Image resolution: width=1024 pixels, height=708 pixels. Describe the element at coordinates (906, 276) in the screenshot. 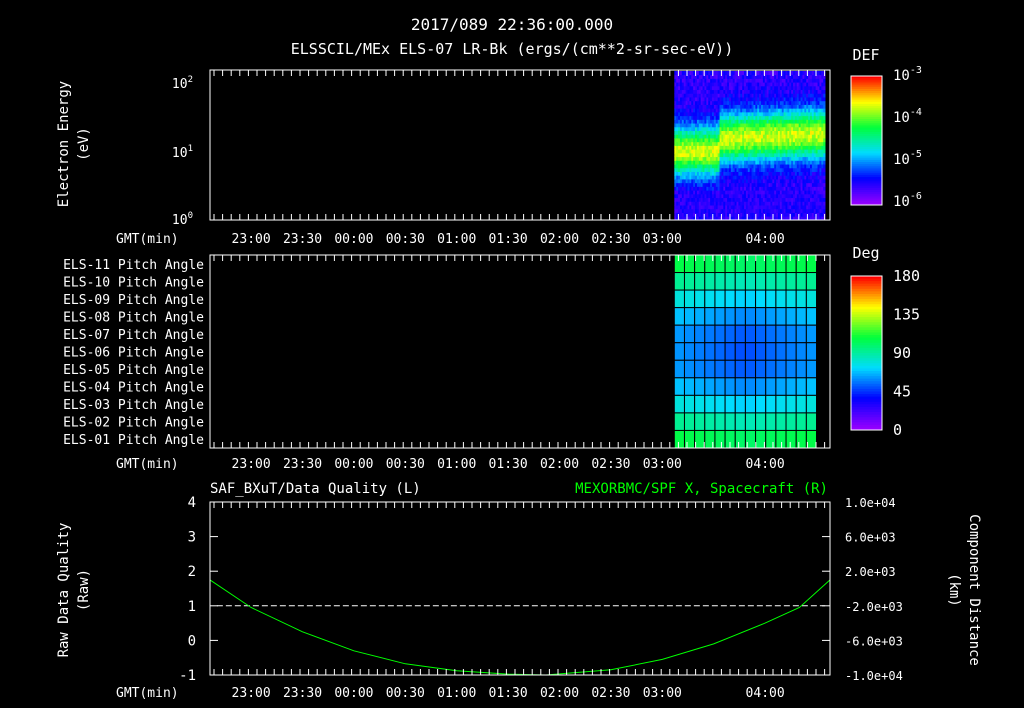

I see `deg-tick-label: 180` at that location.